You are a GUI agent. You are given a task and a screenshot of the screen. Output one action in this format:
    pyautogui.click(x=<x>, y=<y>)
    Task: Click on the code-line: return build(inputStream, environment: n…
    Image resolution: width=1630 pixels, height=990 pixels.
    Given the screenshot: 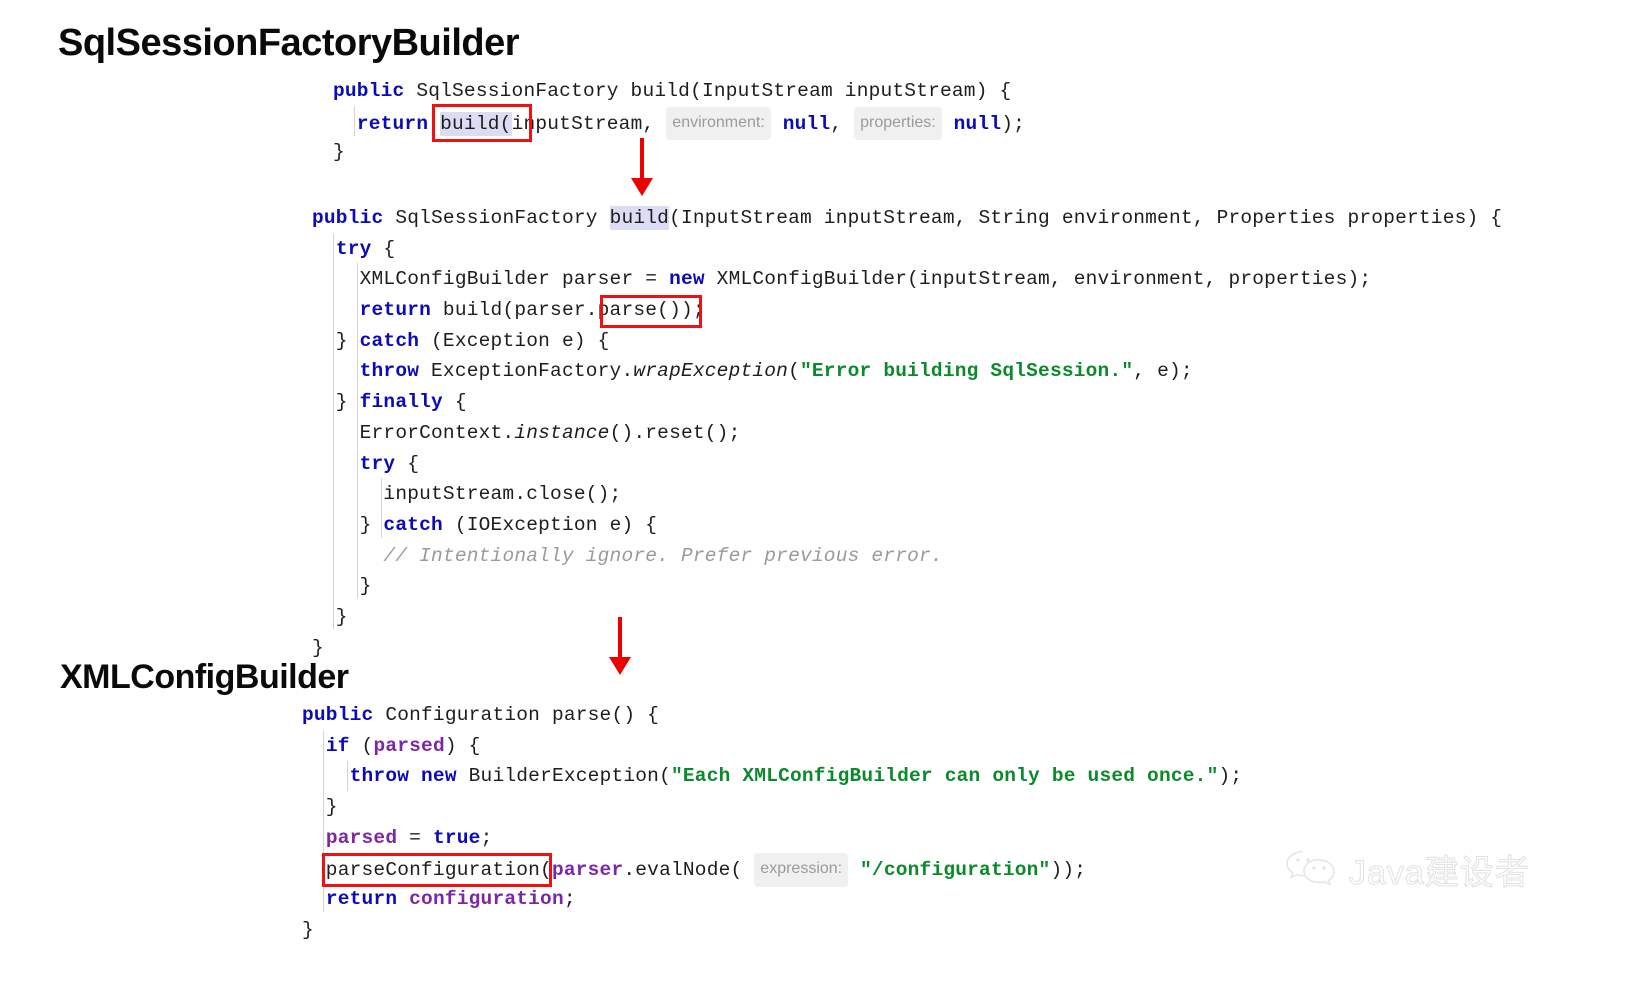 What is the action you would take?
    pyautogui.click(x=679, y=123)
    